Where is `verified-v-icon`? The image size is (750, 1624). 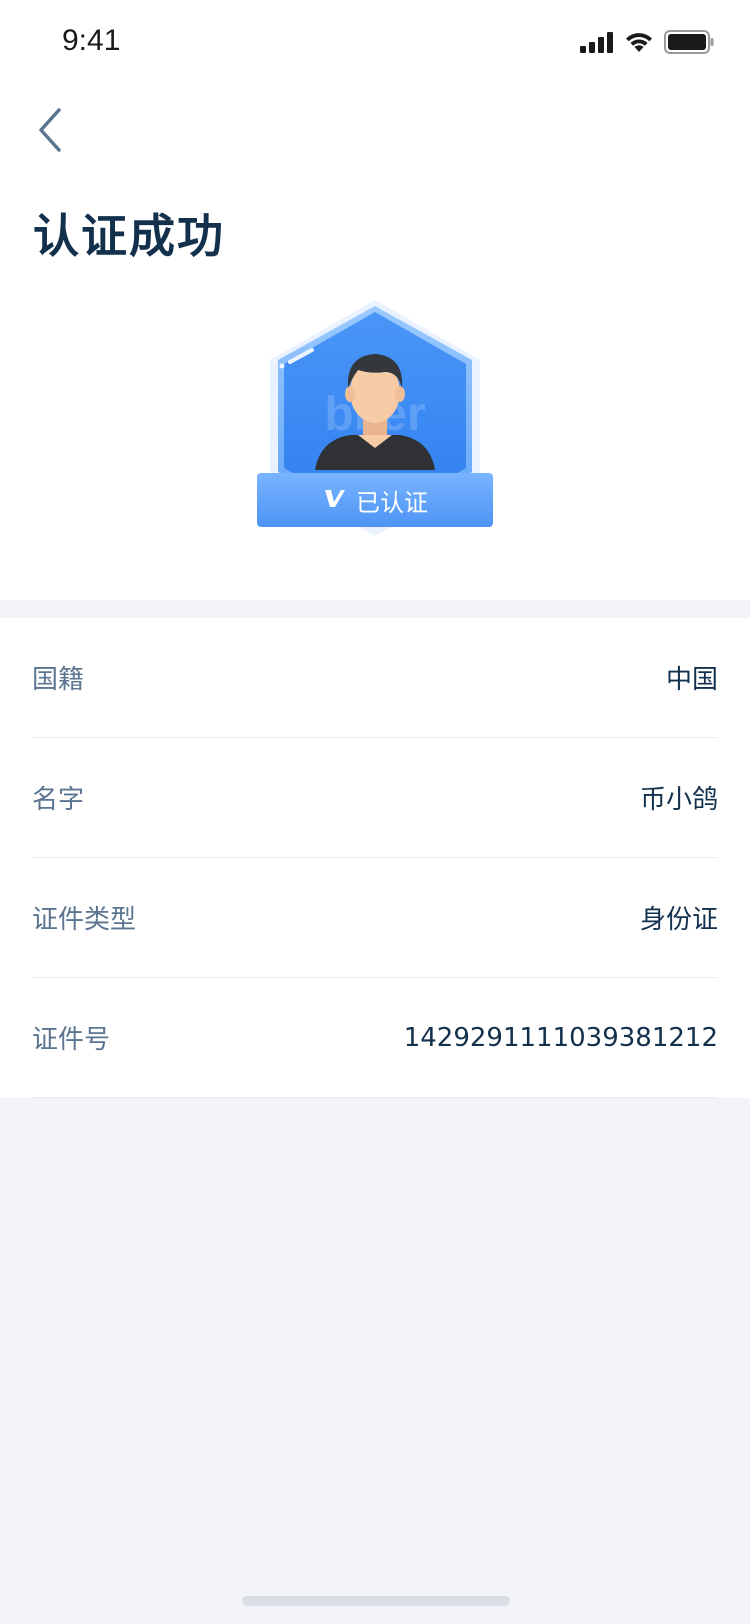
verified-v-icon is located at coordinates (334, 500).